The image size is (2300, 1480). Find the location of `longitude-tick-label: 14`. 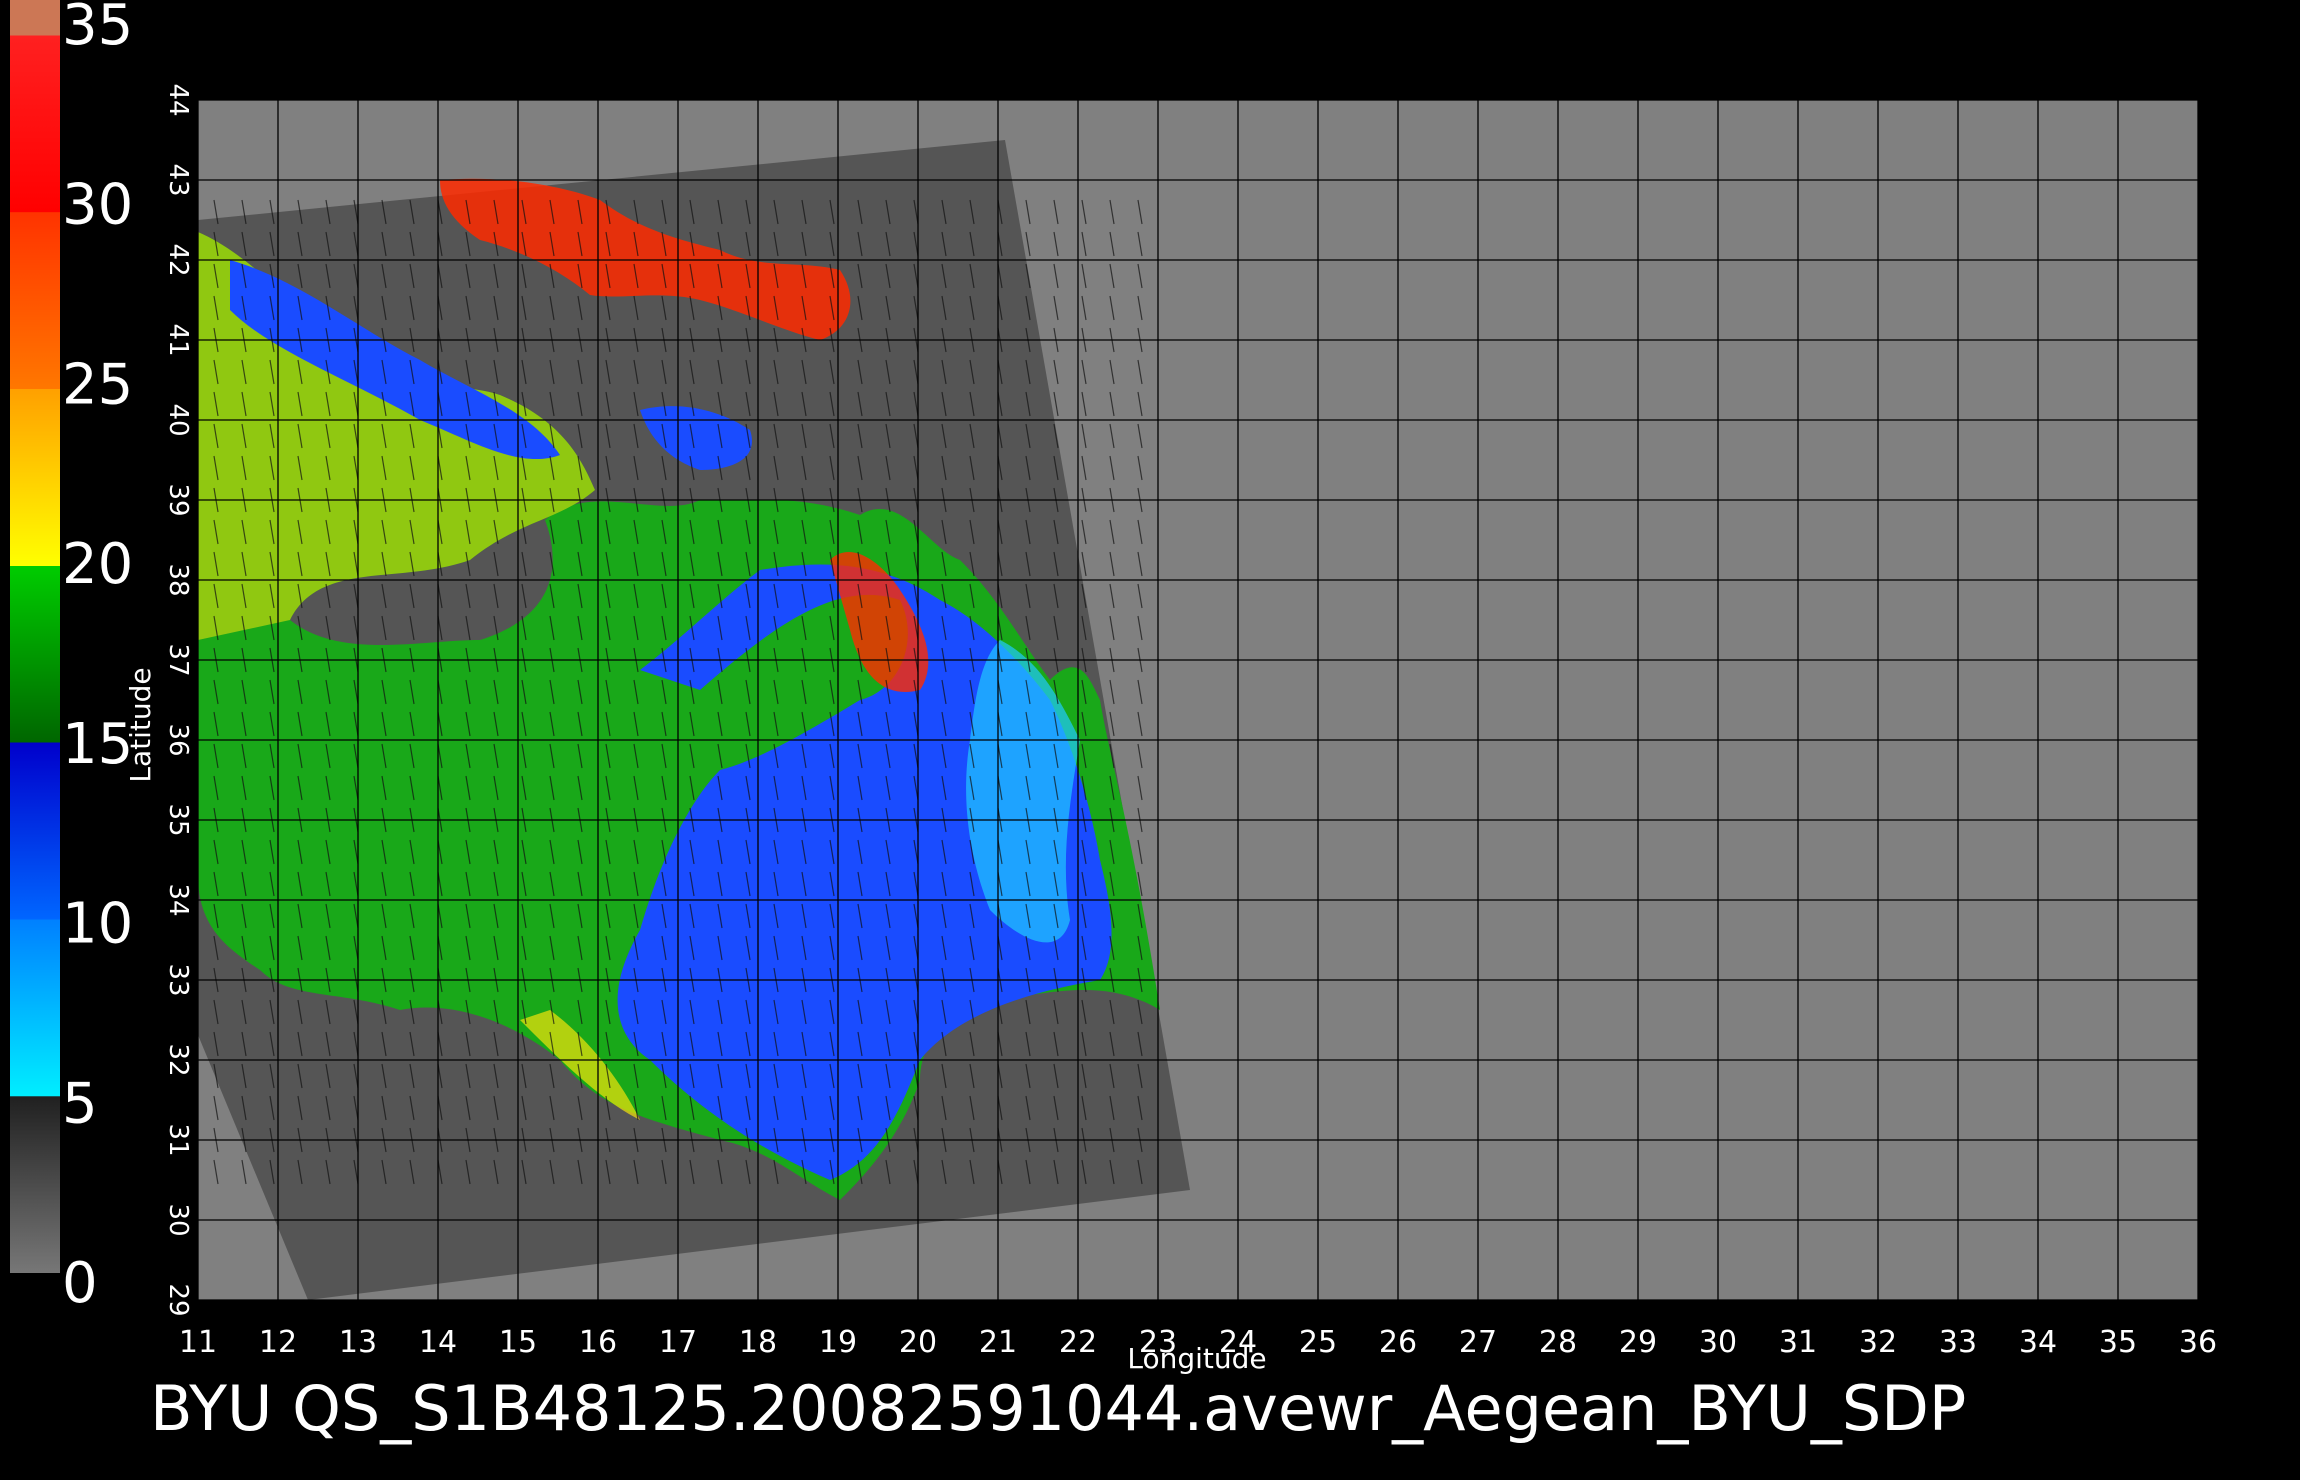

longitude-tick-label: 14 is located at coordinates (438, 1342).